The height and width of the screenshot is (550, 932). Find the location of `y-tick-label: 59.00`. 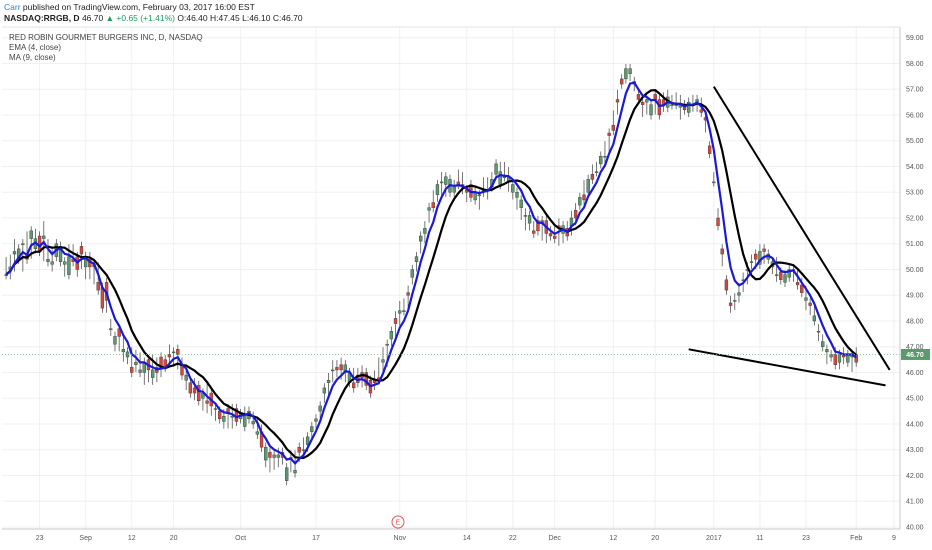

y-tick-label: 59.00 is located at coordinates (915, 38).